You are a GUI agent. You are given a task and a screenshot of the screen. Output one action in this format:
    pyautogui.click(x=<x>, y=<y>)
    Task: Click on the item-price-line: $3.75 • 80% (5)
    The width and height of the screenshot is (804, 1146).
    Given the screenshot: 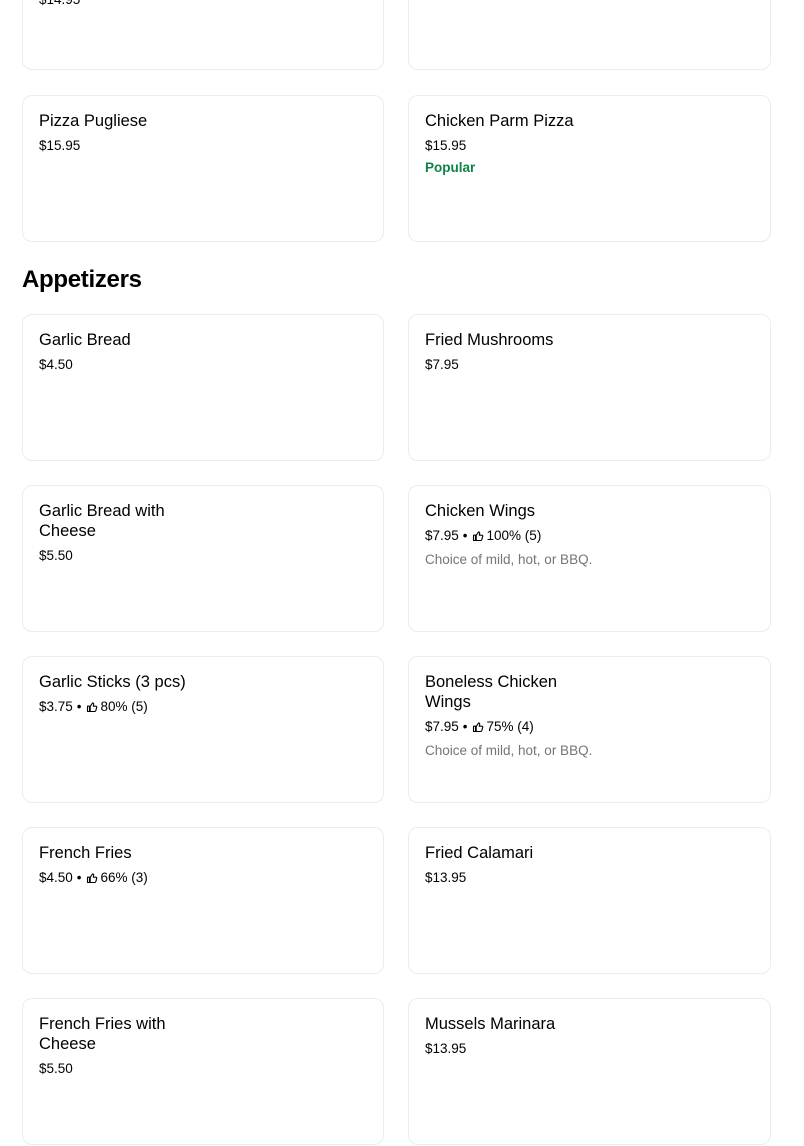 What is the action you would take?
    pyautogui.click(x=93, y=707)
    